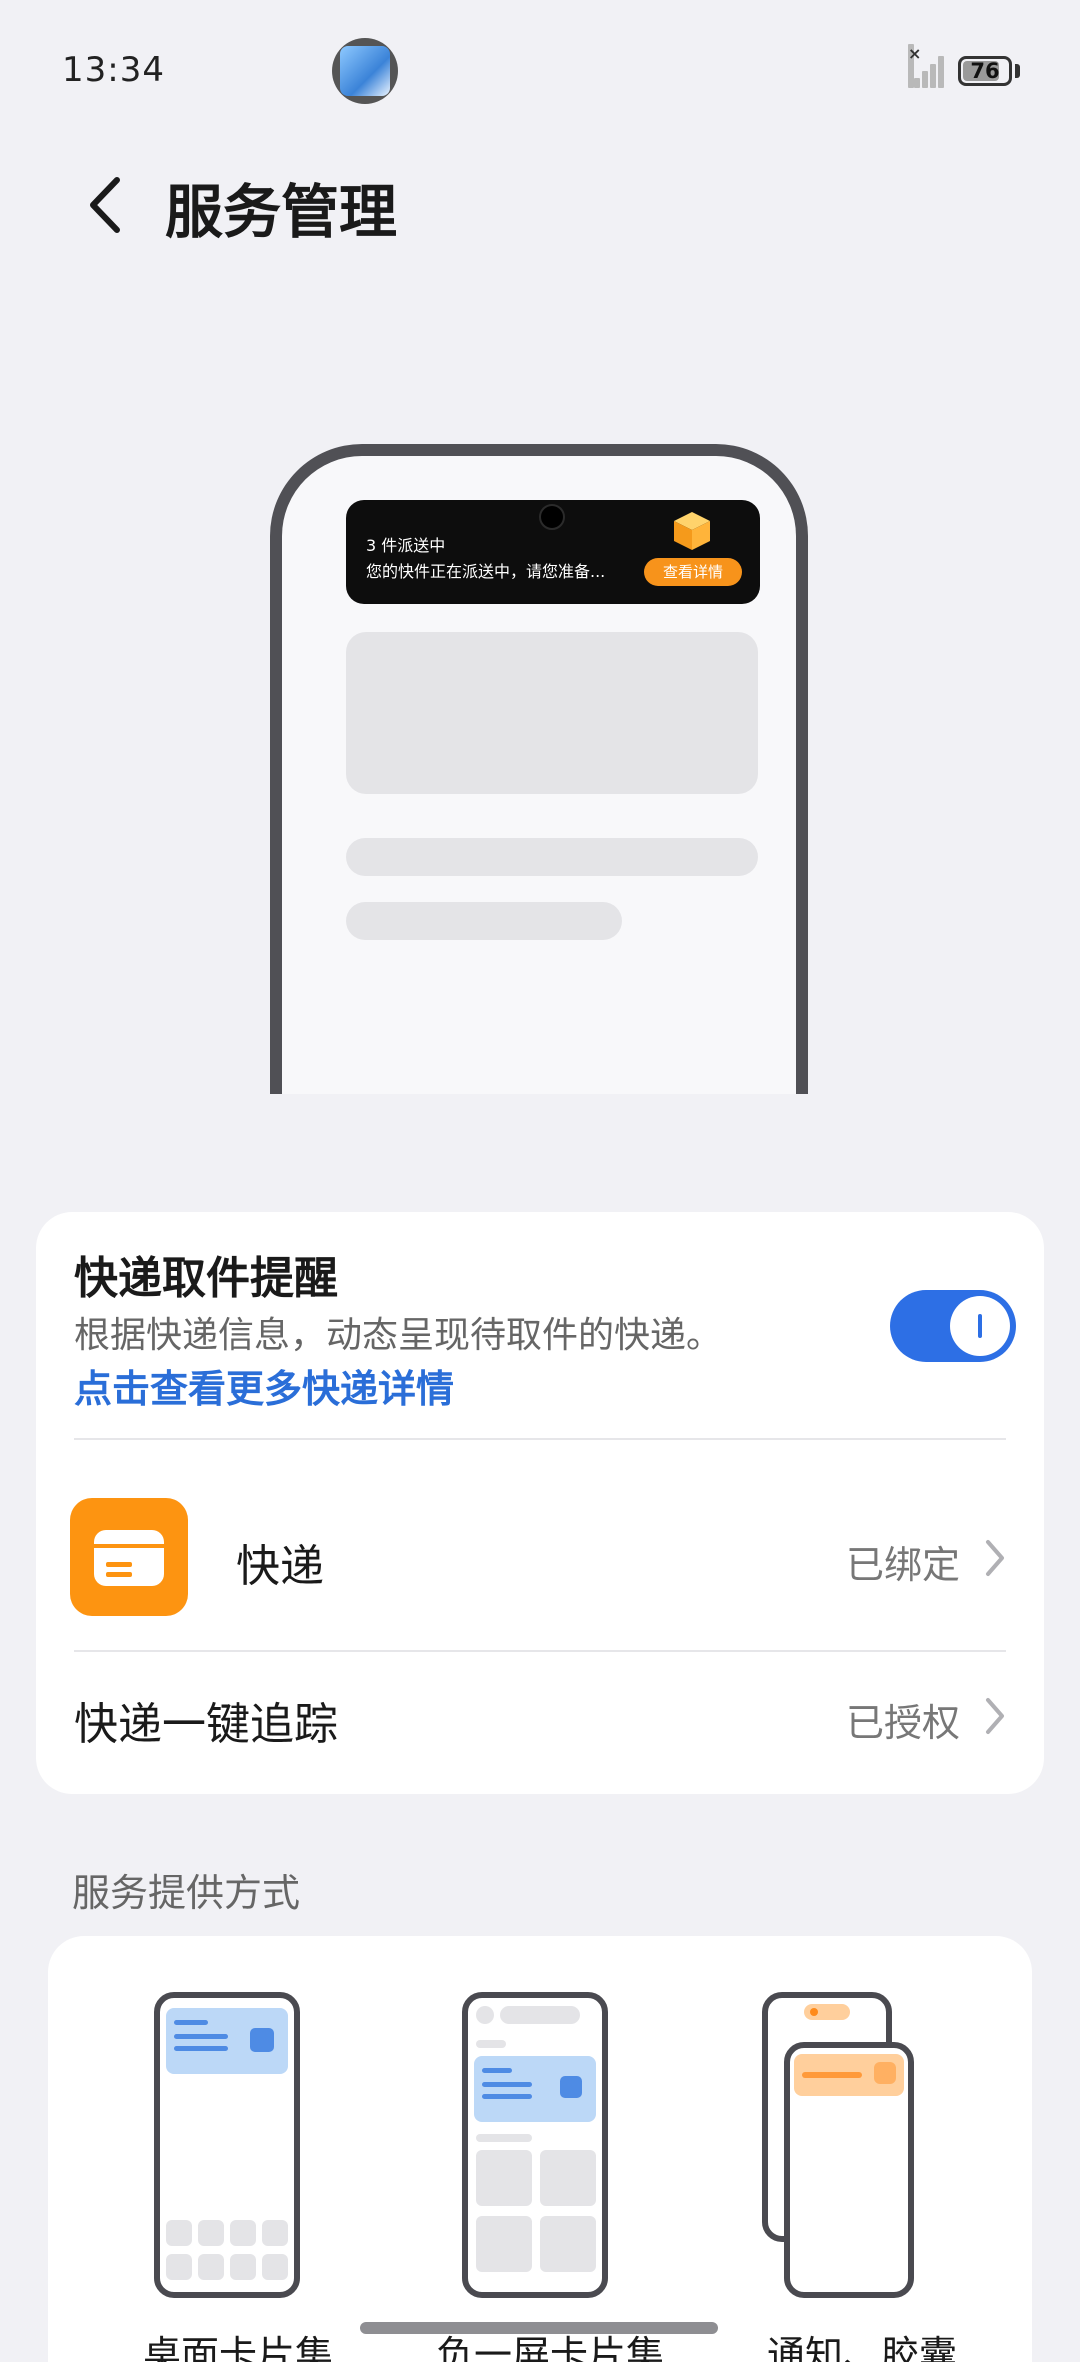  Describe the element at coordinates (553, 552) in the screenshot. I see `notification-capsule: 3 件派送中 您的快件正在派送中，请您准备... 查看详情` at that location.